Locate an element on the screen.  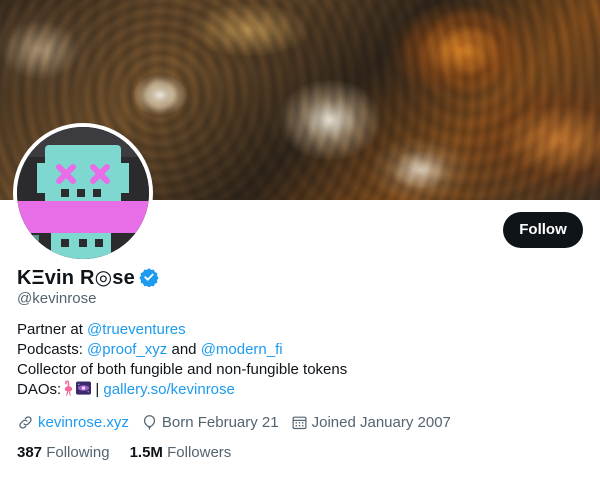
followers-link: 1.5M Followers is located at coordinates (181, 454).